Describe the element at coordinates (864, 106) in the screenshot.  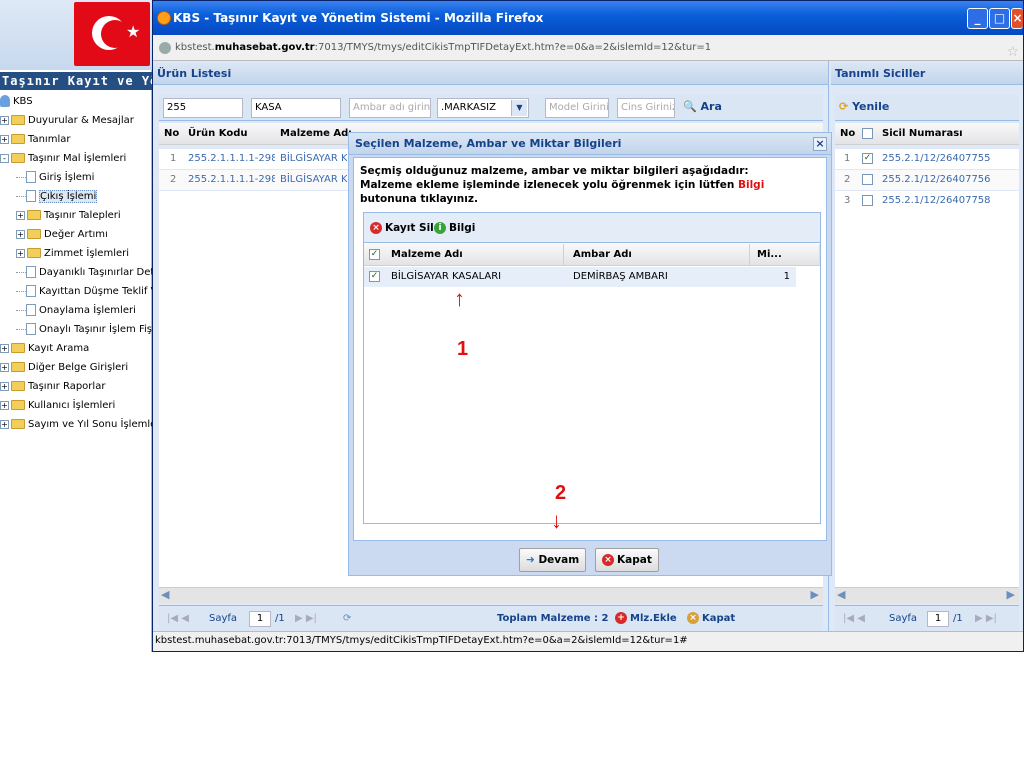
I see `yenile-button: ⟳ Yenile` at that location.